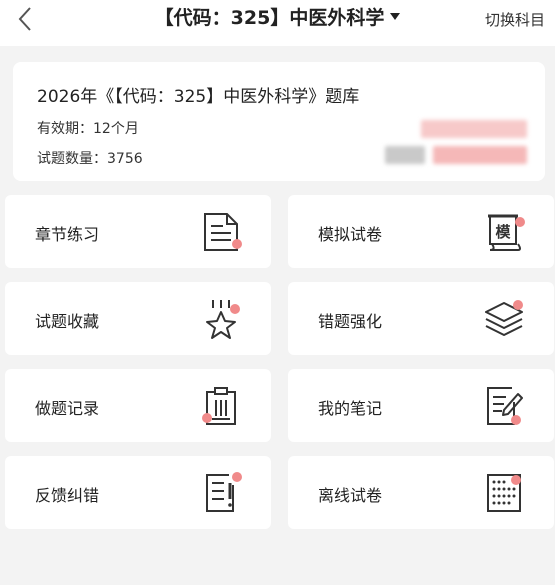 The image size is (555, 585). What do you see at coordinates (515, 19) in the screenshot?
I see `switch-subject-button: 切换科目` at bounding box center [515, 19].